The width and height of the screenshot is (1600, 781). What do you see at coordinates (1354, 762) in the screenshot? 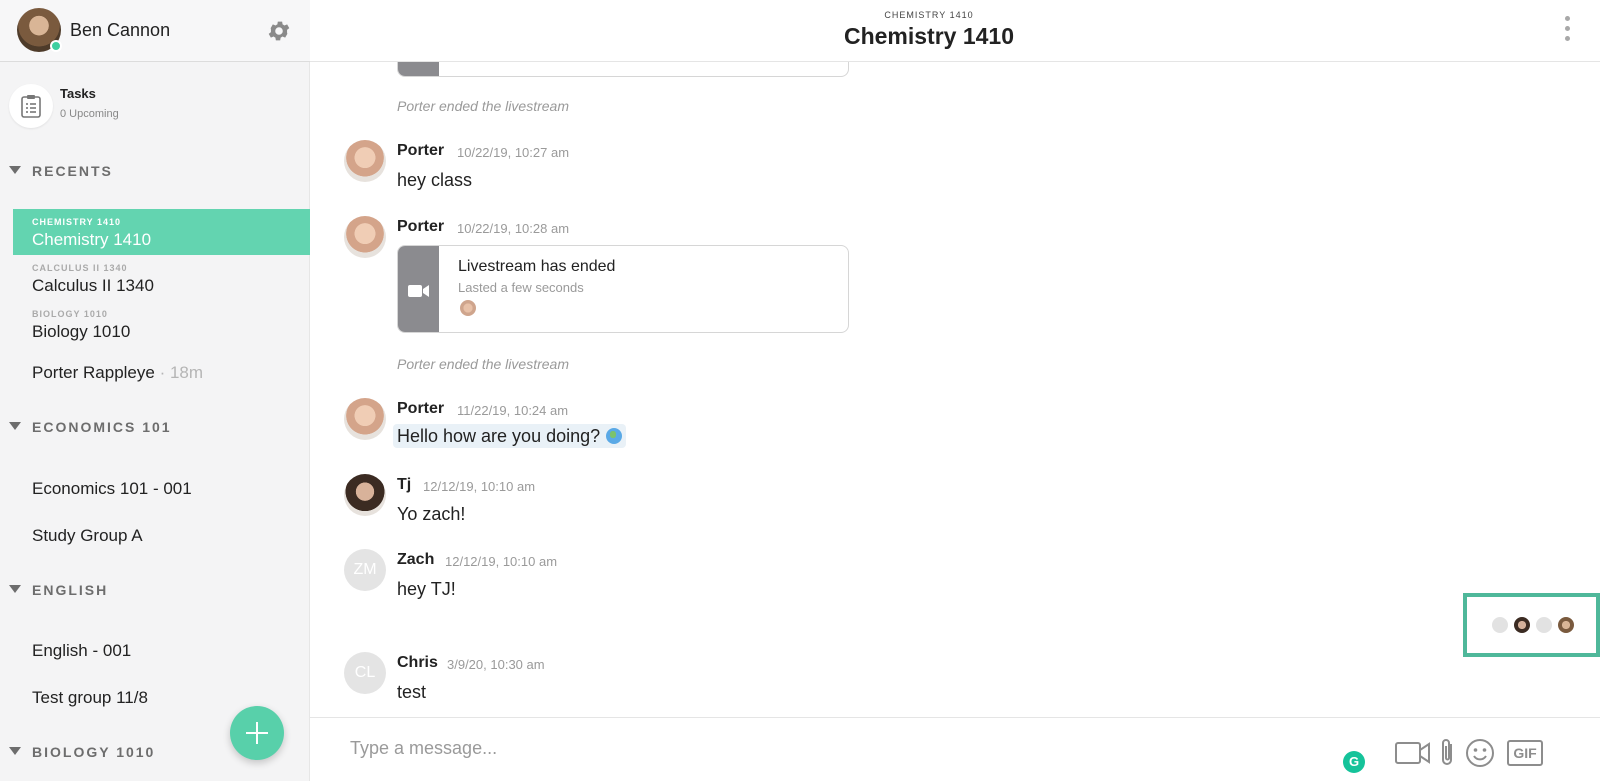
I see `grammarly-icon: G` at bounding box center [1354, 762].